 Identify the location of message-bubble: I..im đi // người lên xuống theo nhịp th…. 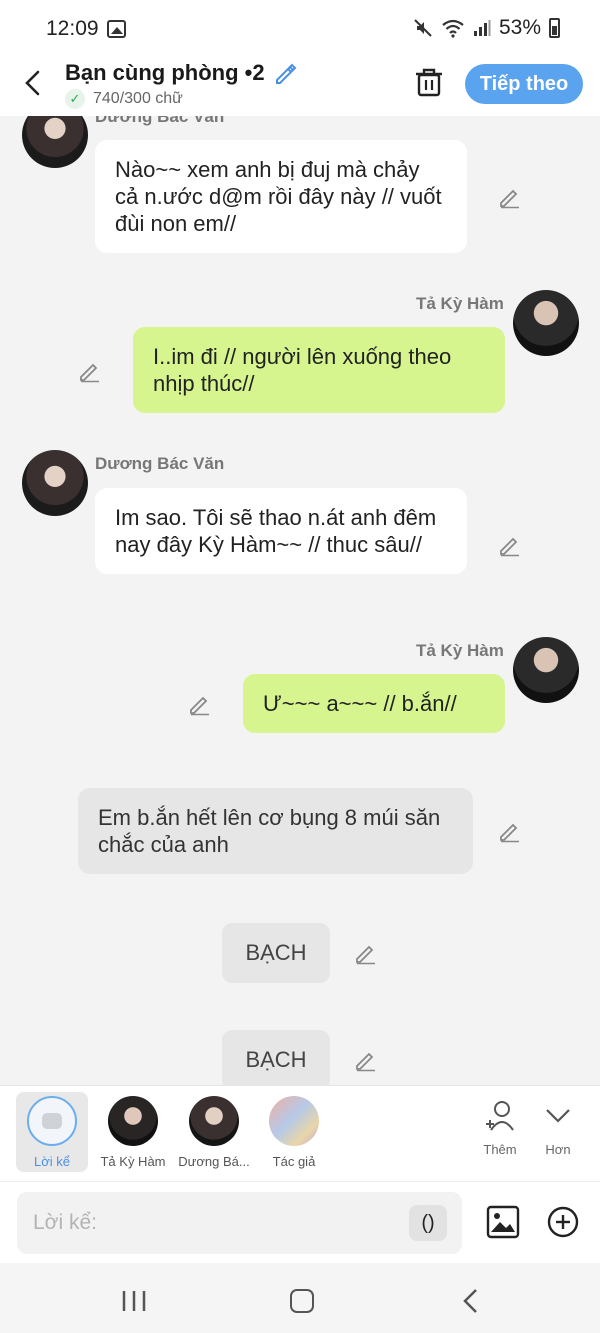
(319, 370).